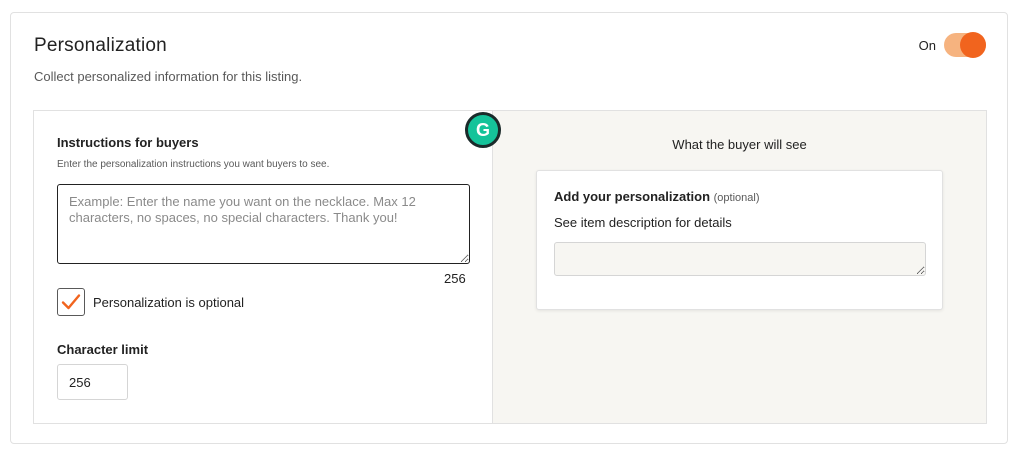  I want to click on preview-description: See item description for details, so click(643, 222).